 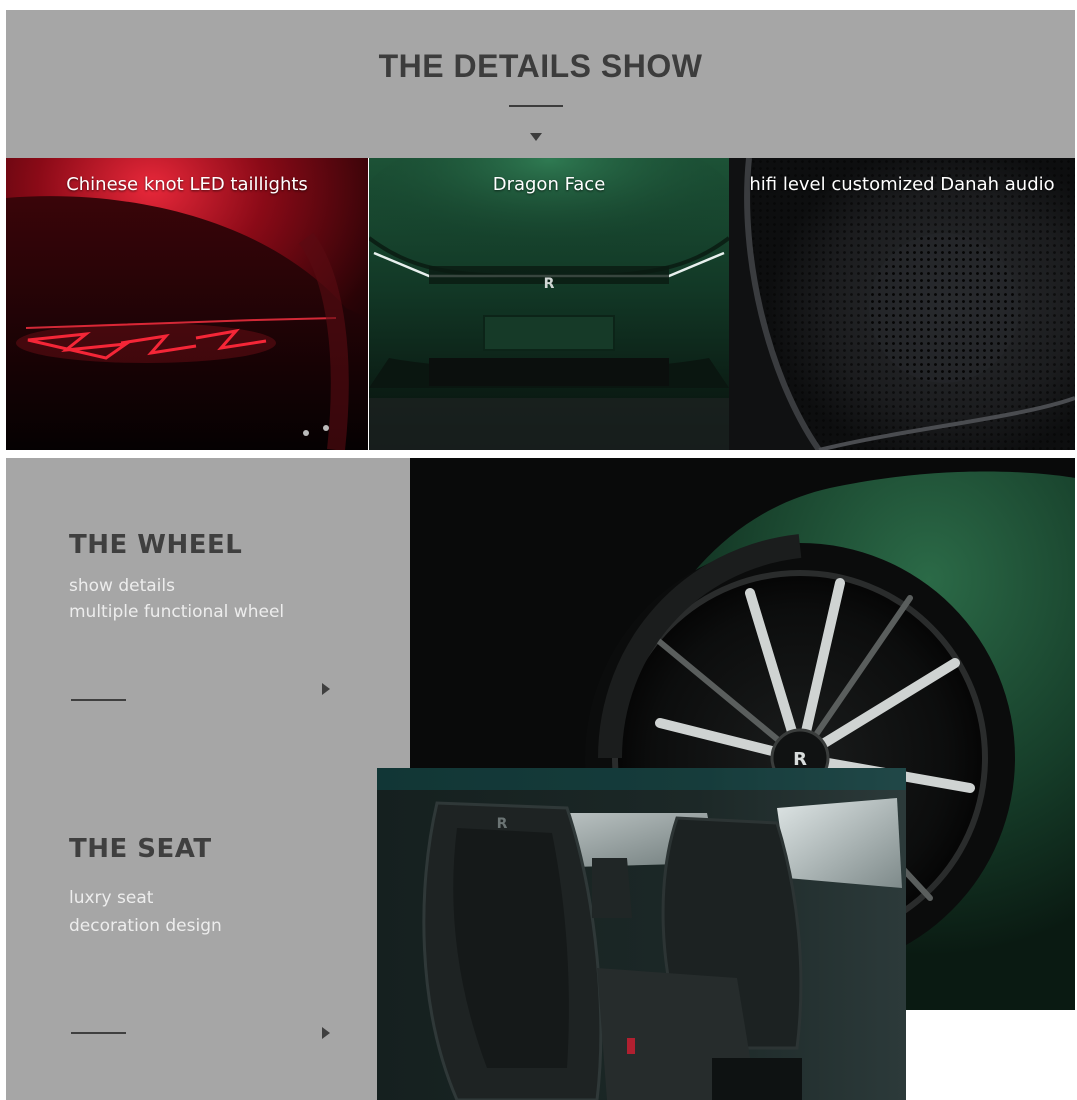 I want to click on wheel-desc-line1: show details, so click(x=122, y=586).